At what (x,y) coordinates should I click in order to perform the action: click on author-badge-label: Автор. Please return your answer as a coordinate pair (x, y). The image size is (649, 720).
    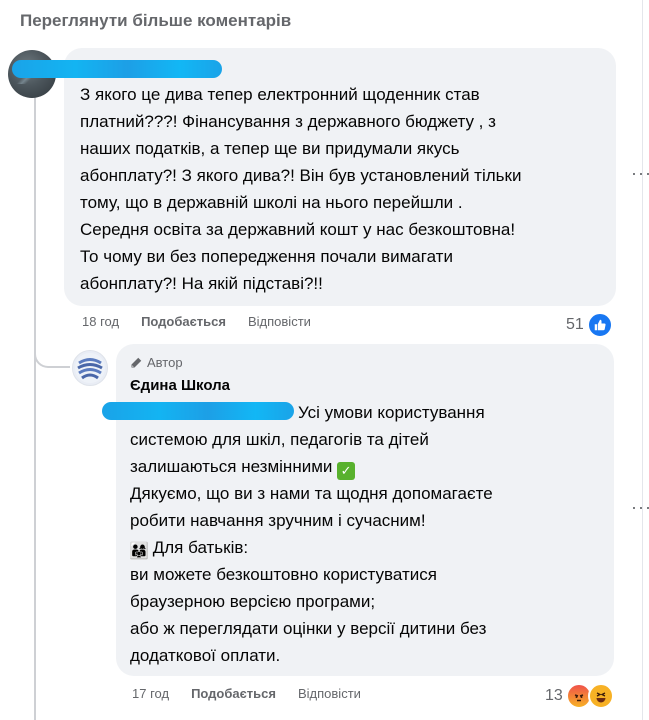
    Looking at the image, I should click on (165, 362).